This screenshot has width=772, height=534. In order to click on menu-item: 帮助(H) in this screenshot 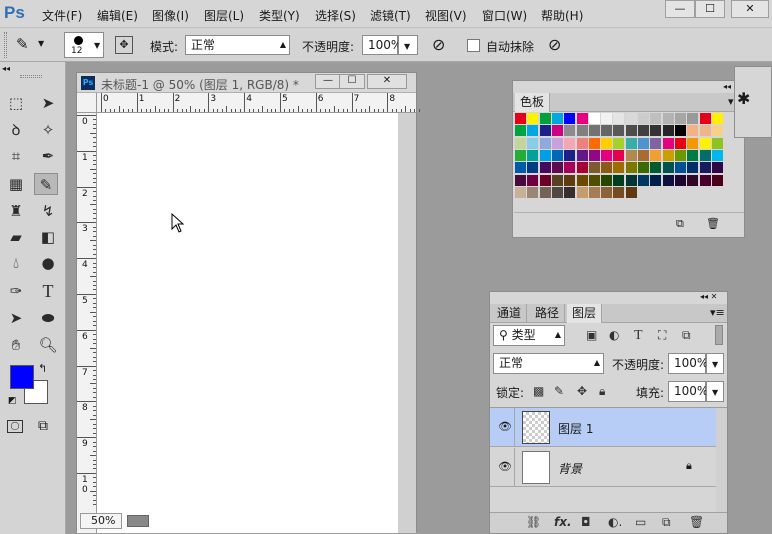, I will do `click(562, 15)`.